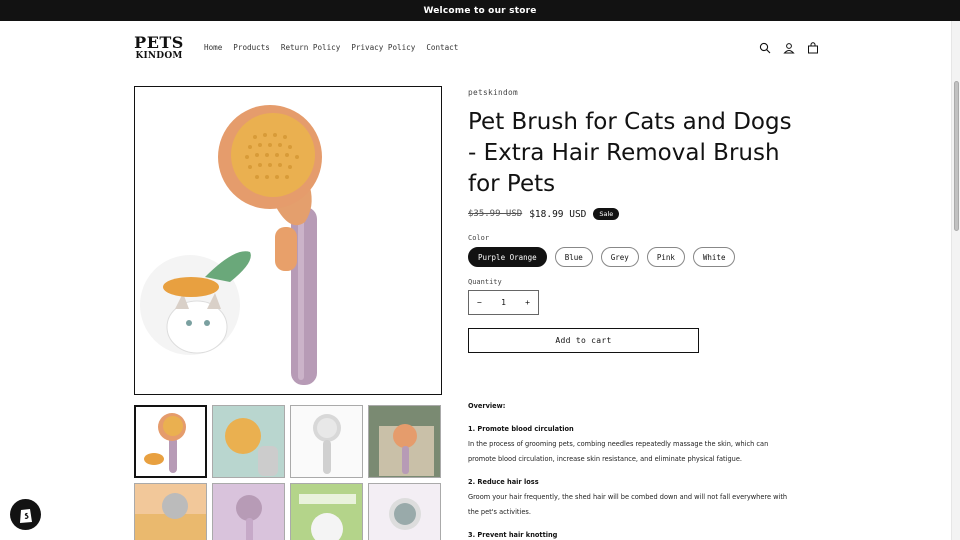 This screenshot has height=540, width=960. What do you see at coordinates (527, 302) in the screenshot?
I see `quantity-increase-button: +` at bounding box center [527, 302].